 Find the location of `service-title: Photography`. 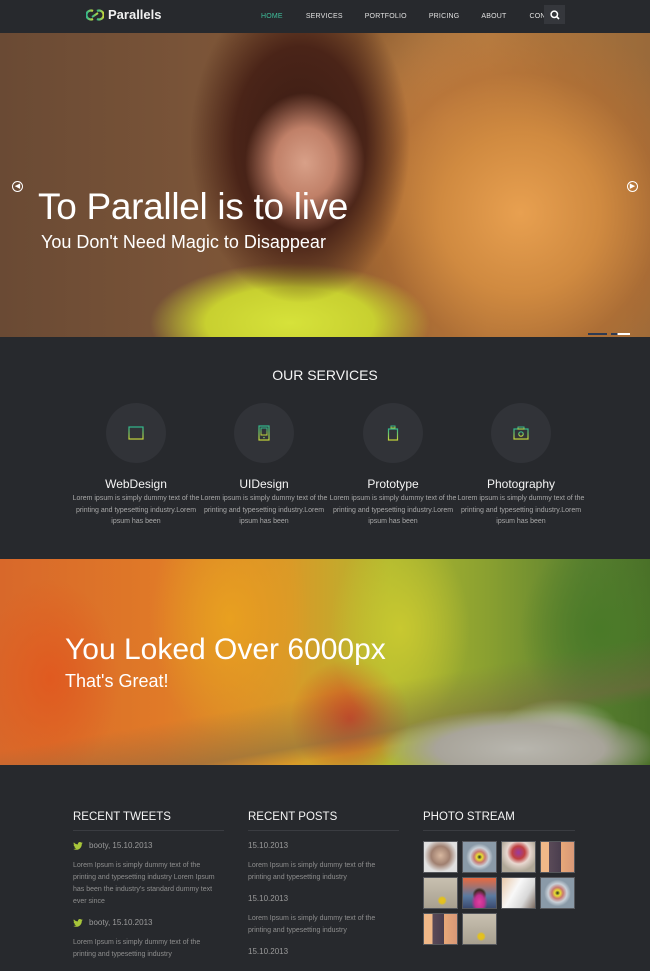

service-title: Photography is located at coordinates (521, 484).